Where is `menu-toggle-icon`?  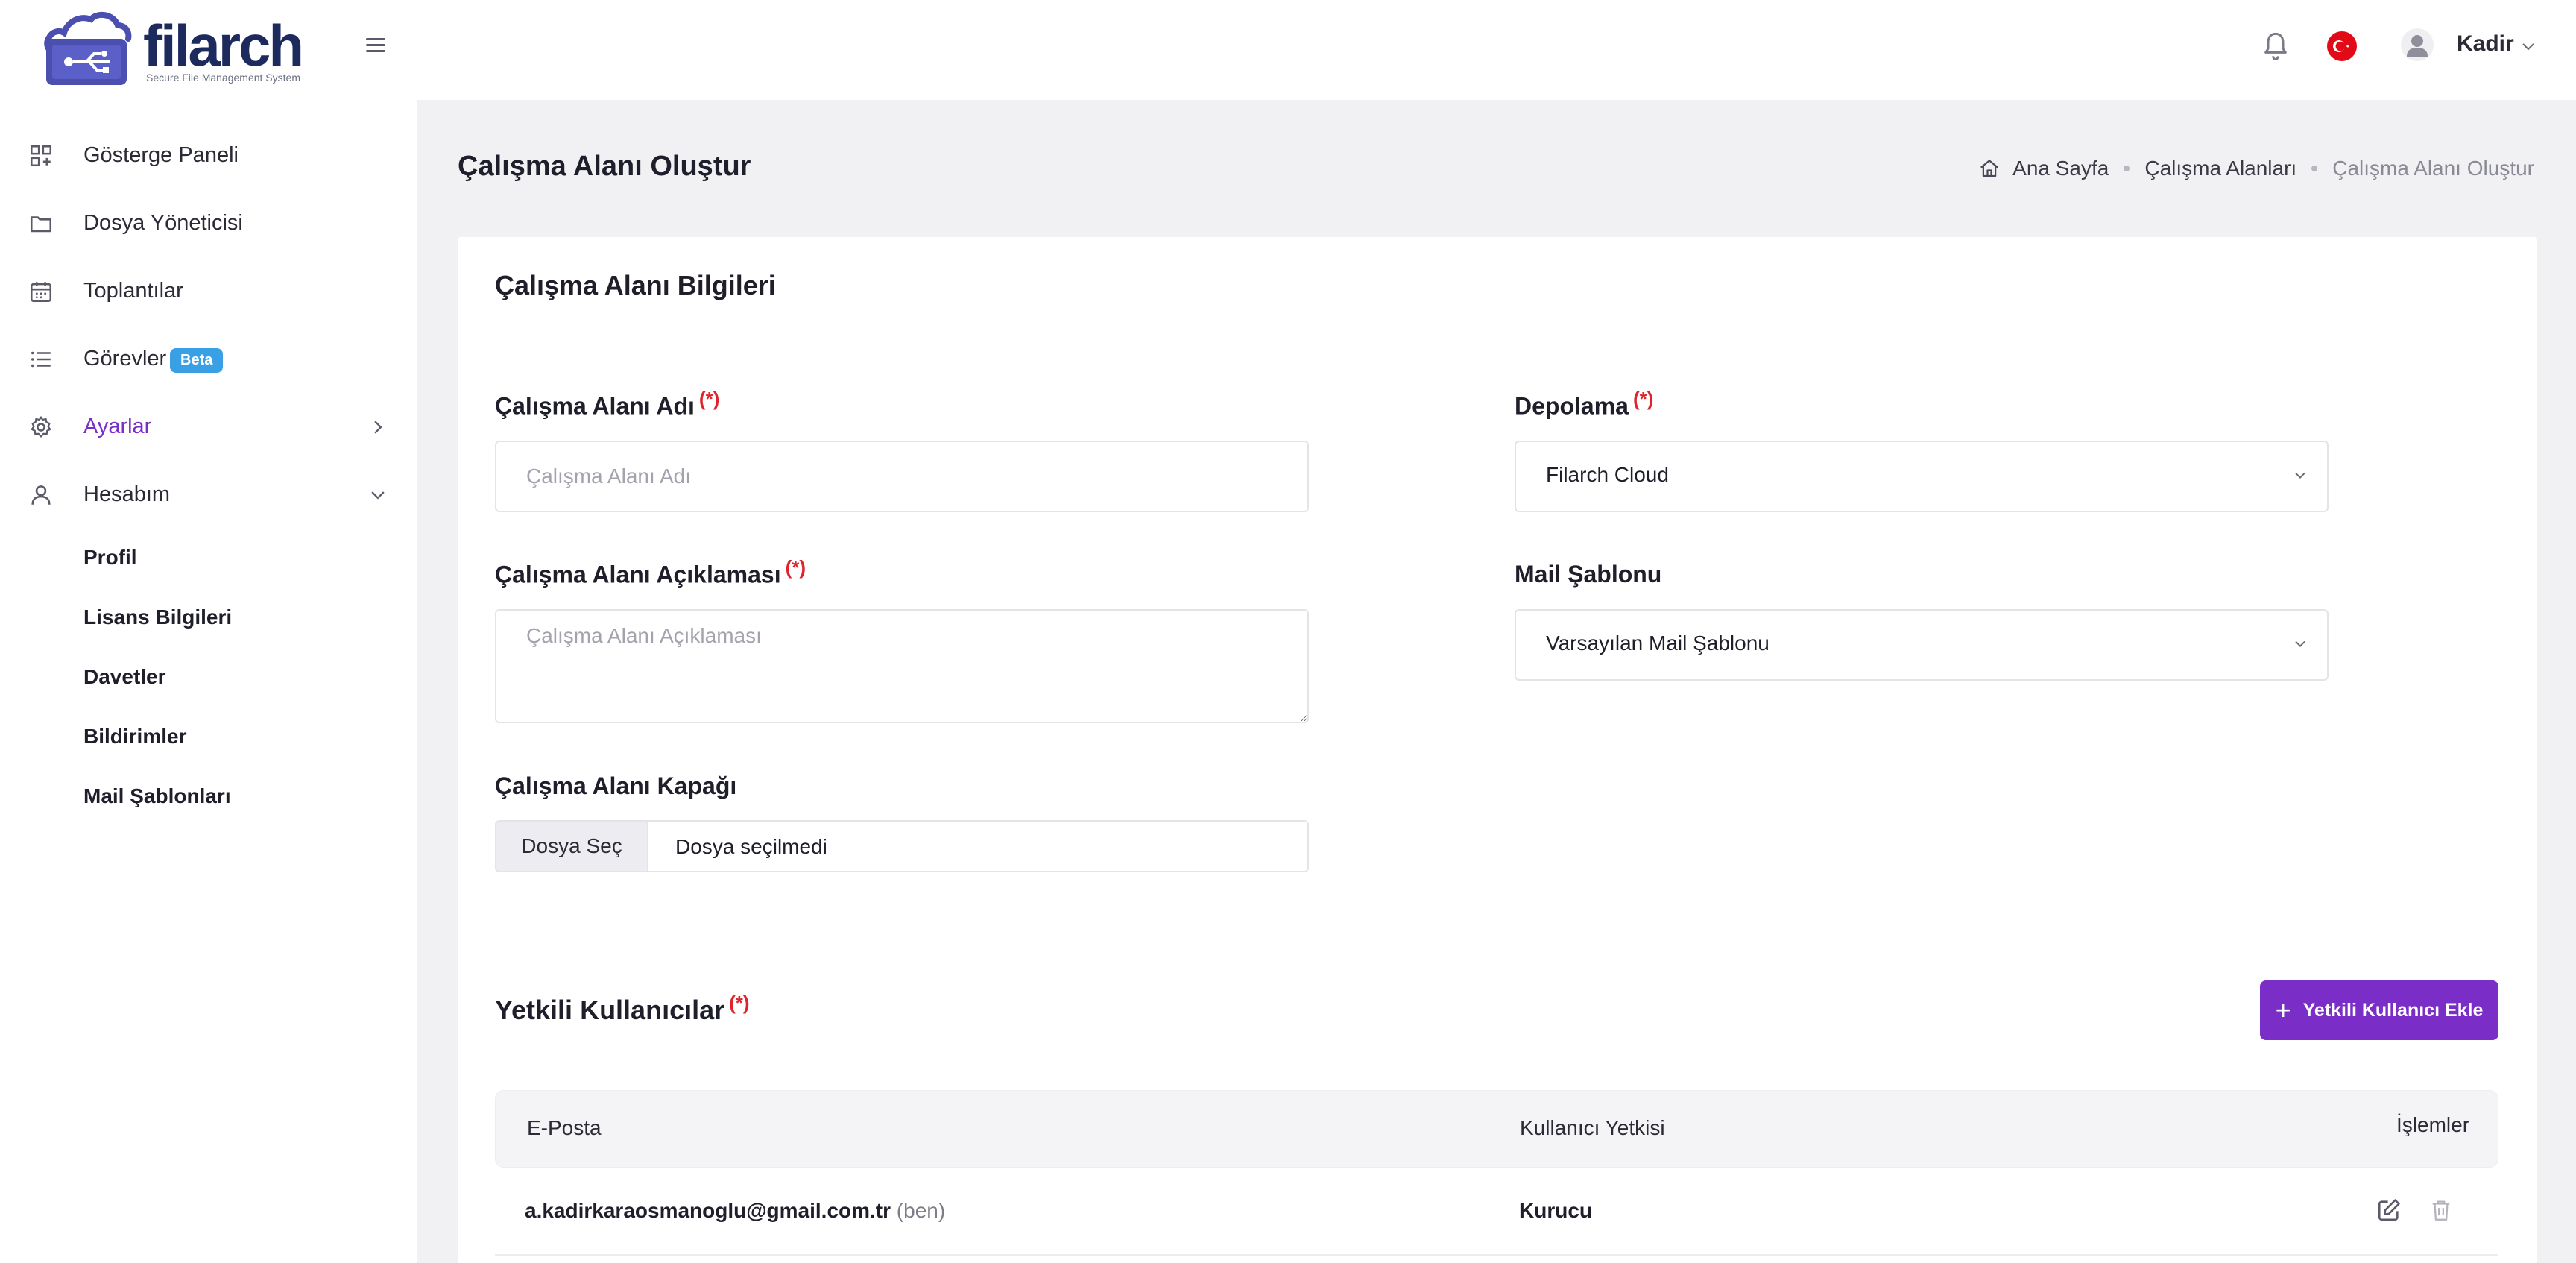 menu-toggle-icon is located at coordinates (376, 46).